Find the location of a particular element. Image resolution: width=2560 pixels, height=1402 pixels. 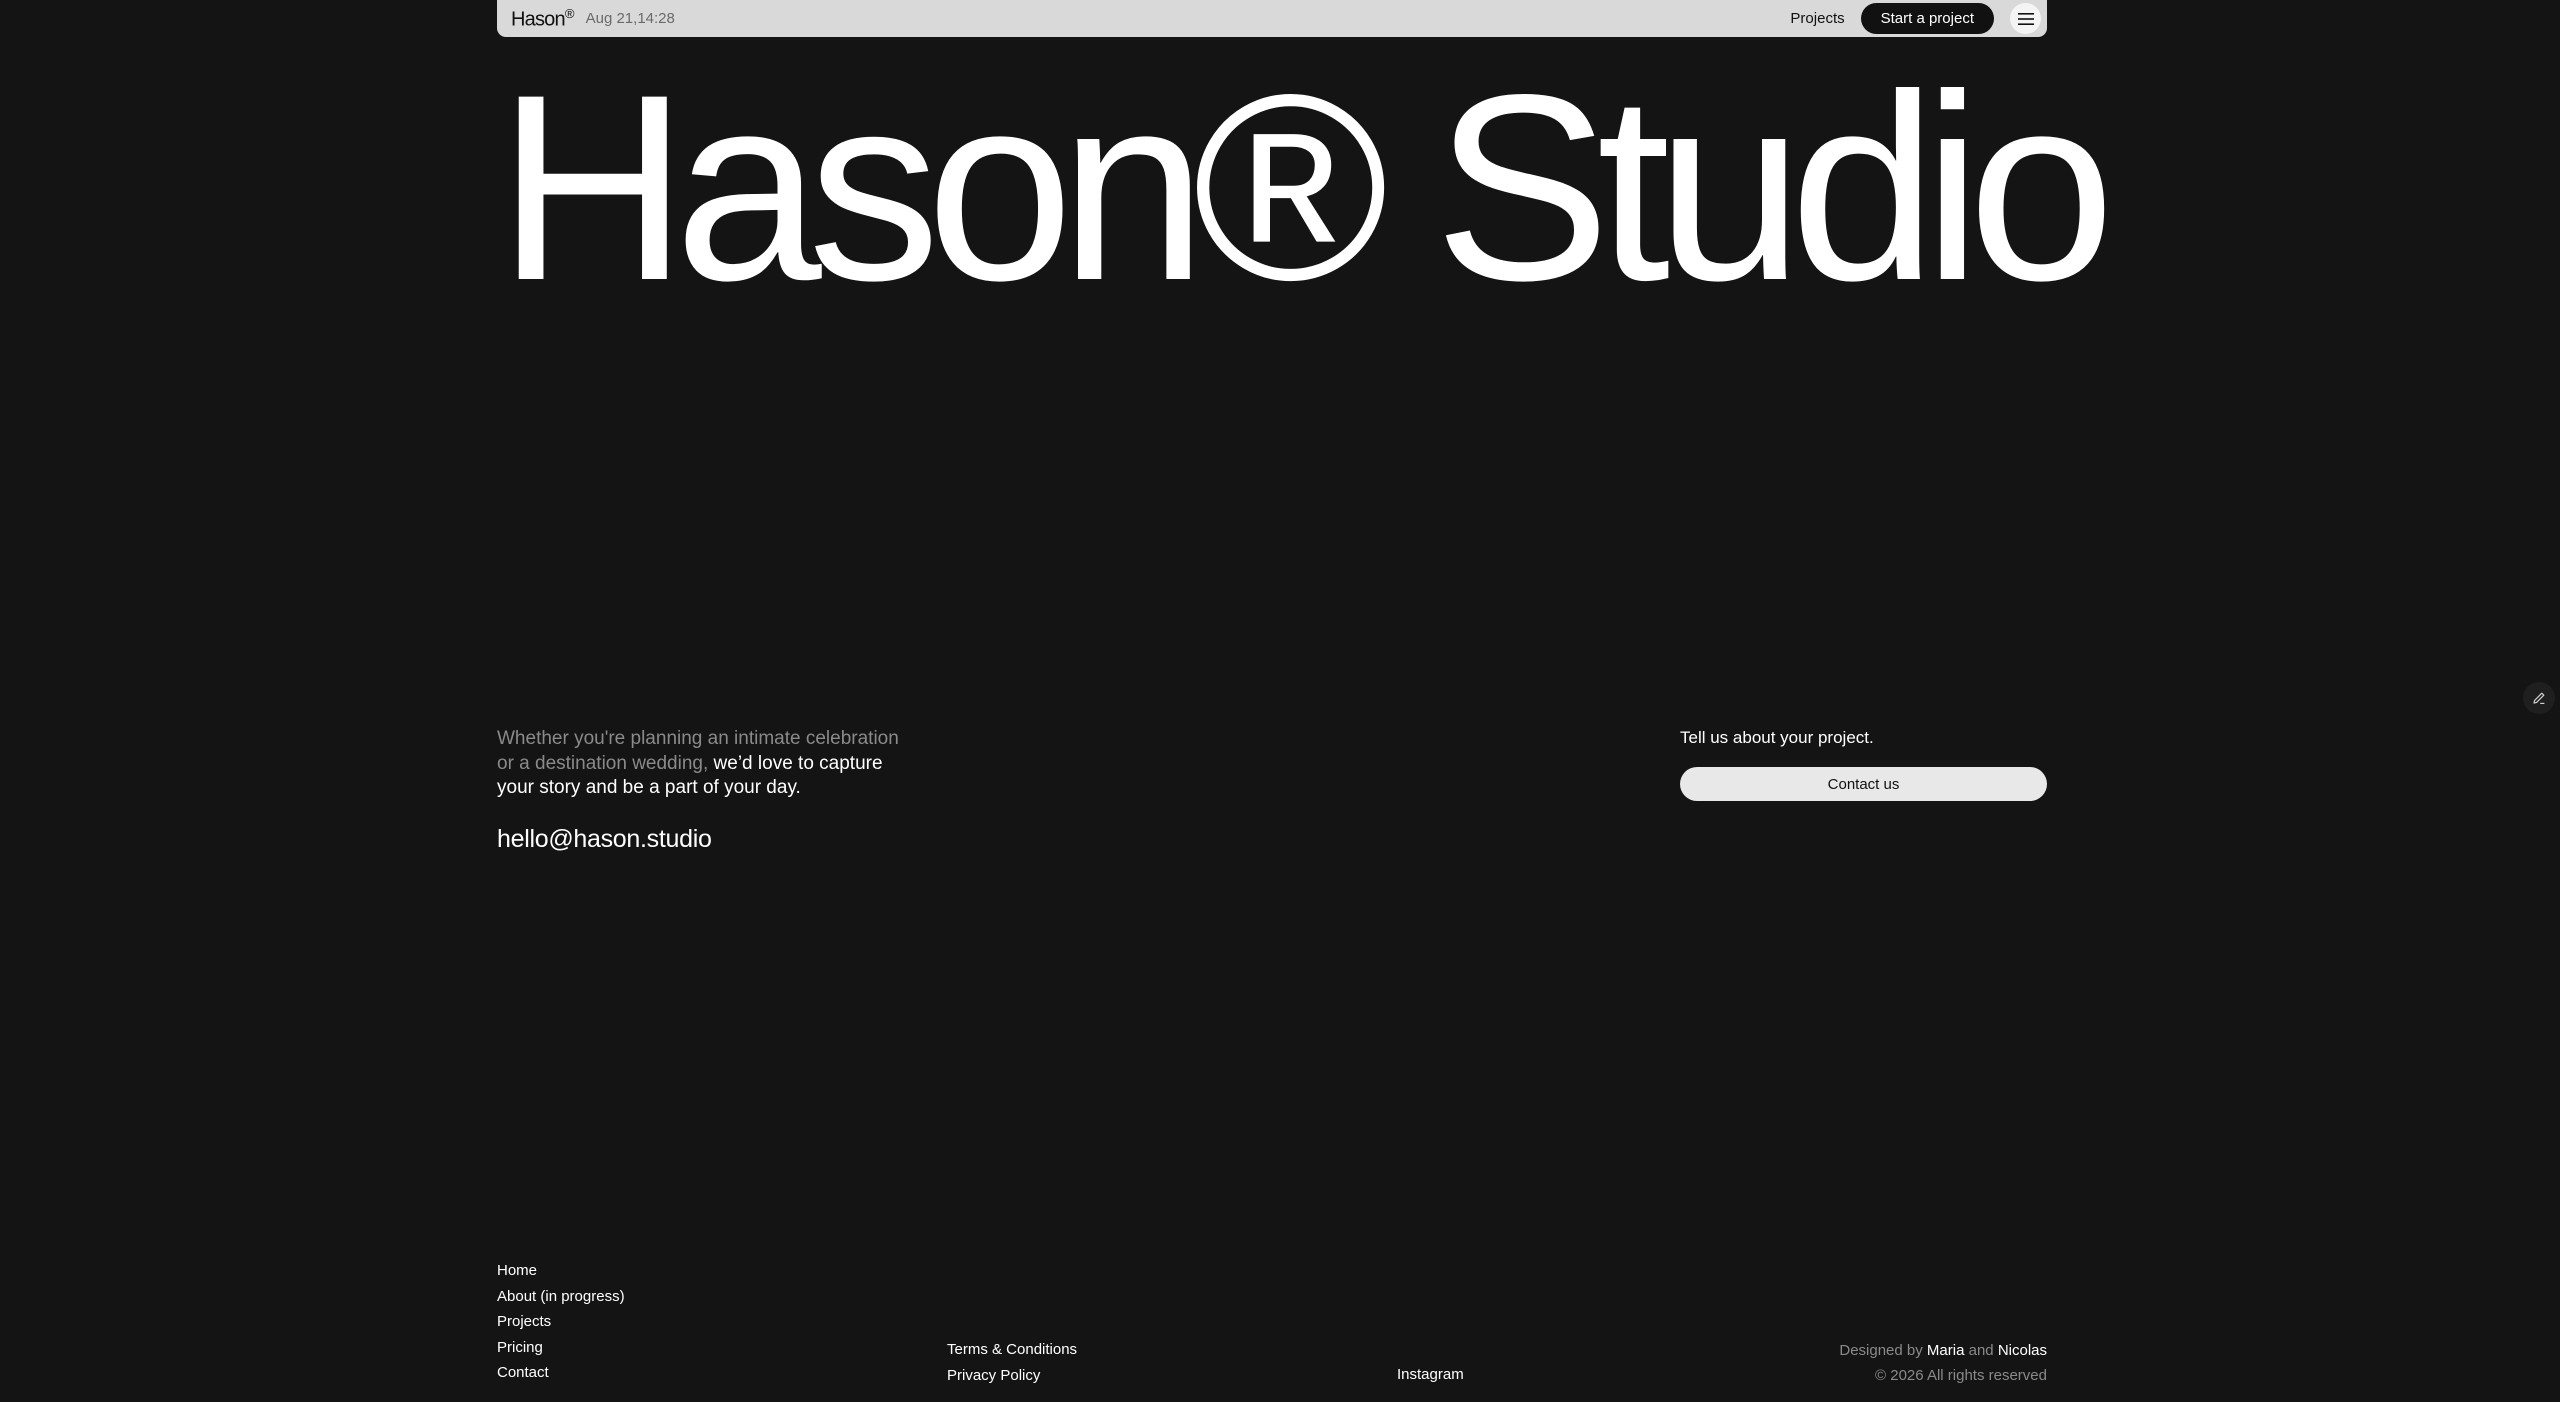

footer-link-home: Home is located at coordinates (561, 1271).